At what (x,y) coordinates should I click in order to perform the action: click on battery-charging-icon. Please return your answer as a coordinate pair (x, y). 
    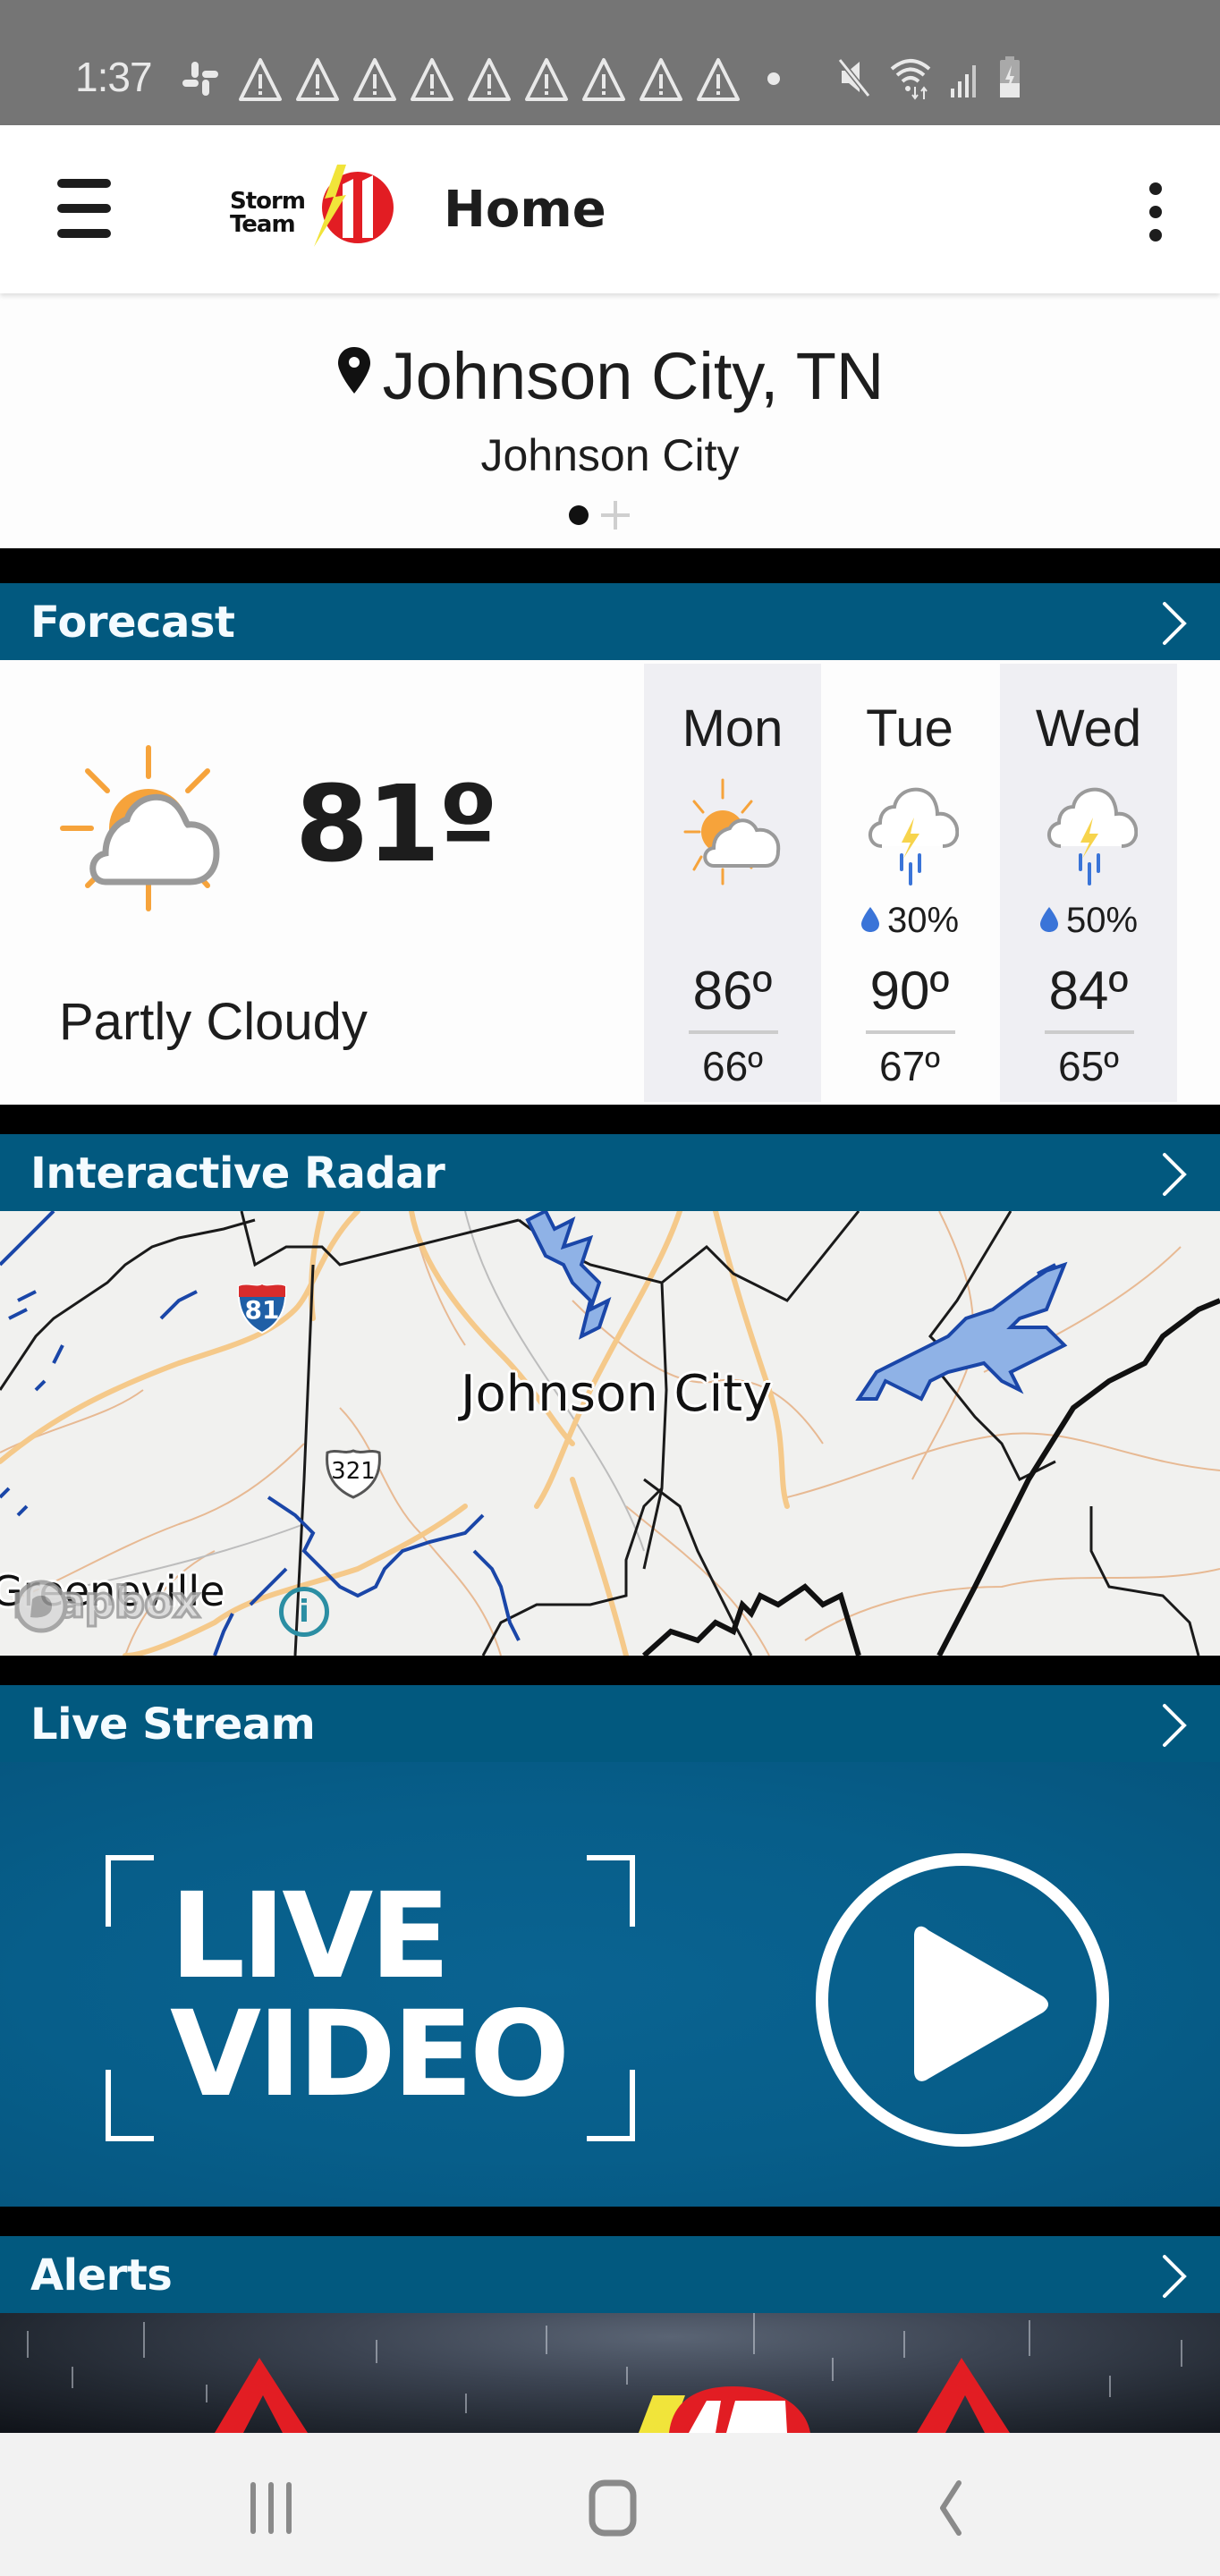
    Looking at the image, I should click on (1010, 76).